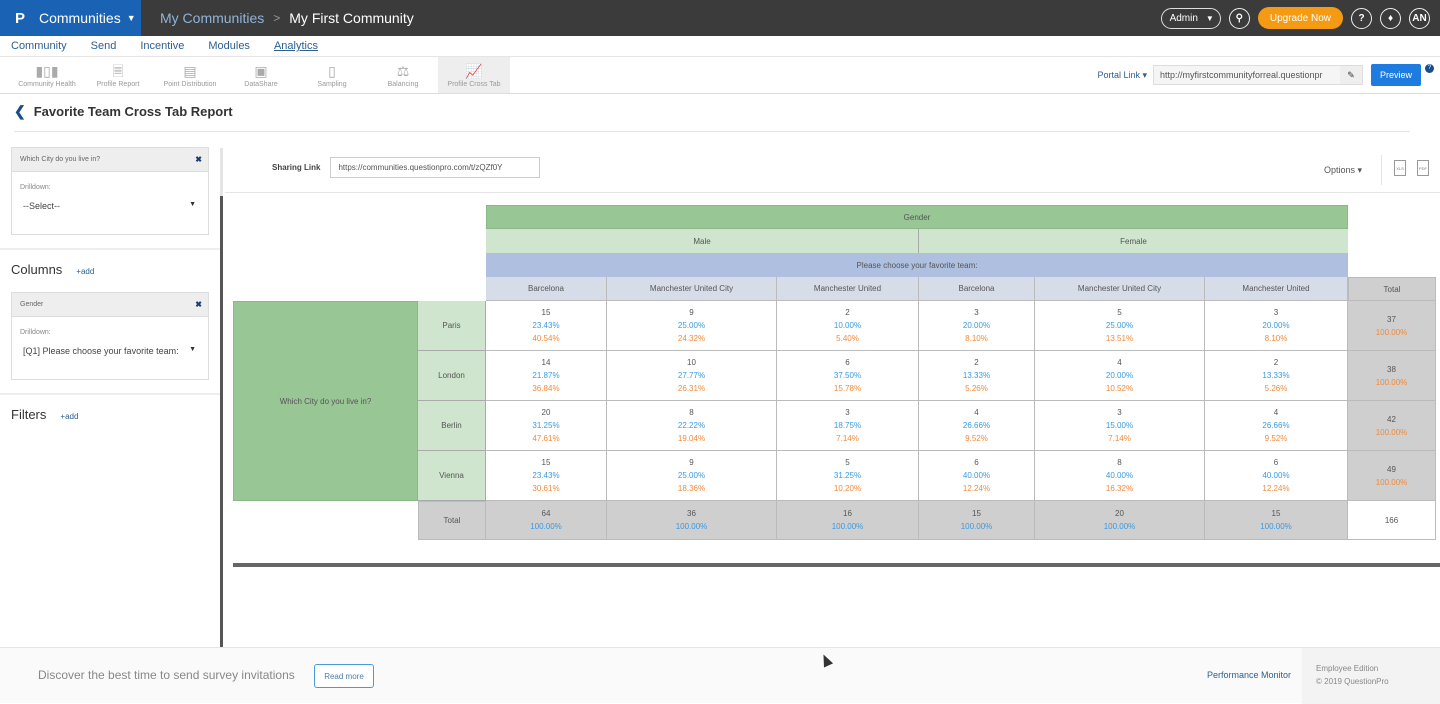  Describe the element at coordinates (976, 438) in the screenshot. I see `cell-row-percent: 9.52%` at that location.